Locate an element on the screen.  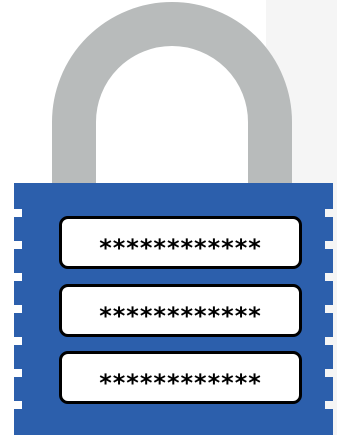
password-field-3: ************ is located at coordinates (180, 377).